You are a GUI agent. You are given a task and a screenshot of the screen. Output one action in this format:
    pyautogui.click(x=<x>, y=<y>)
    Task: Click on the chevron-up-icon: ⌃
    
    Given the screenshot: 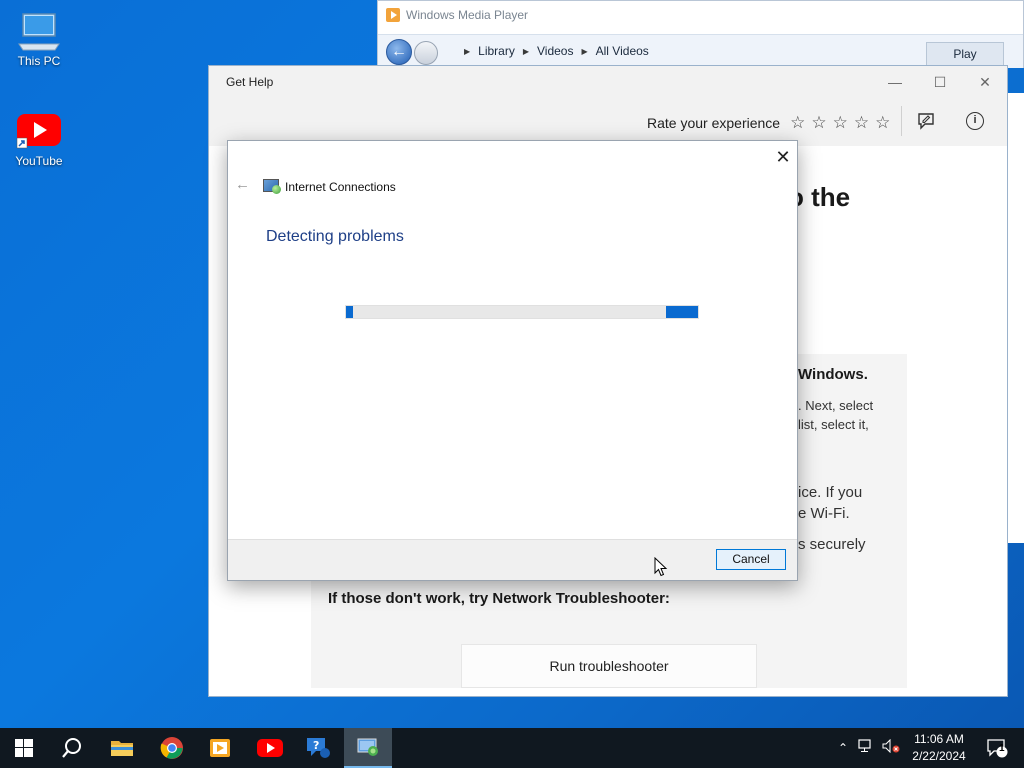 What is the action you would take?
    pyautogui.click(x=843, y=748)
    